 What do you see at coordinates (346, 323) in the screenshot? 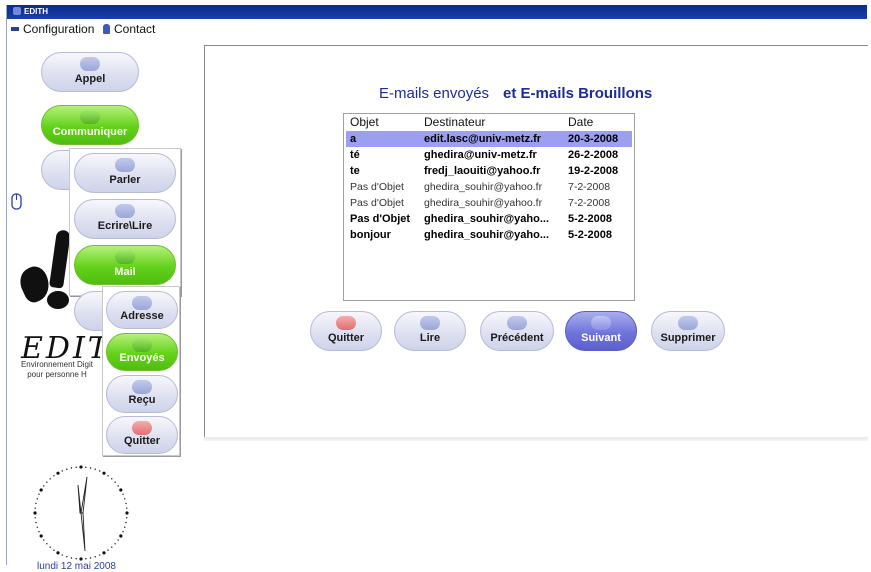
I see `close-icon` at bounding box center [346, 323].